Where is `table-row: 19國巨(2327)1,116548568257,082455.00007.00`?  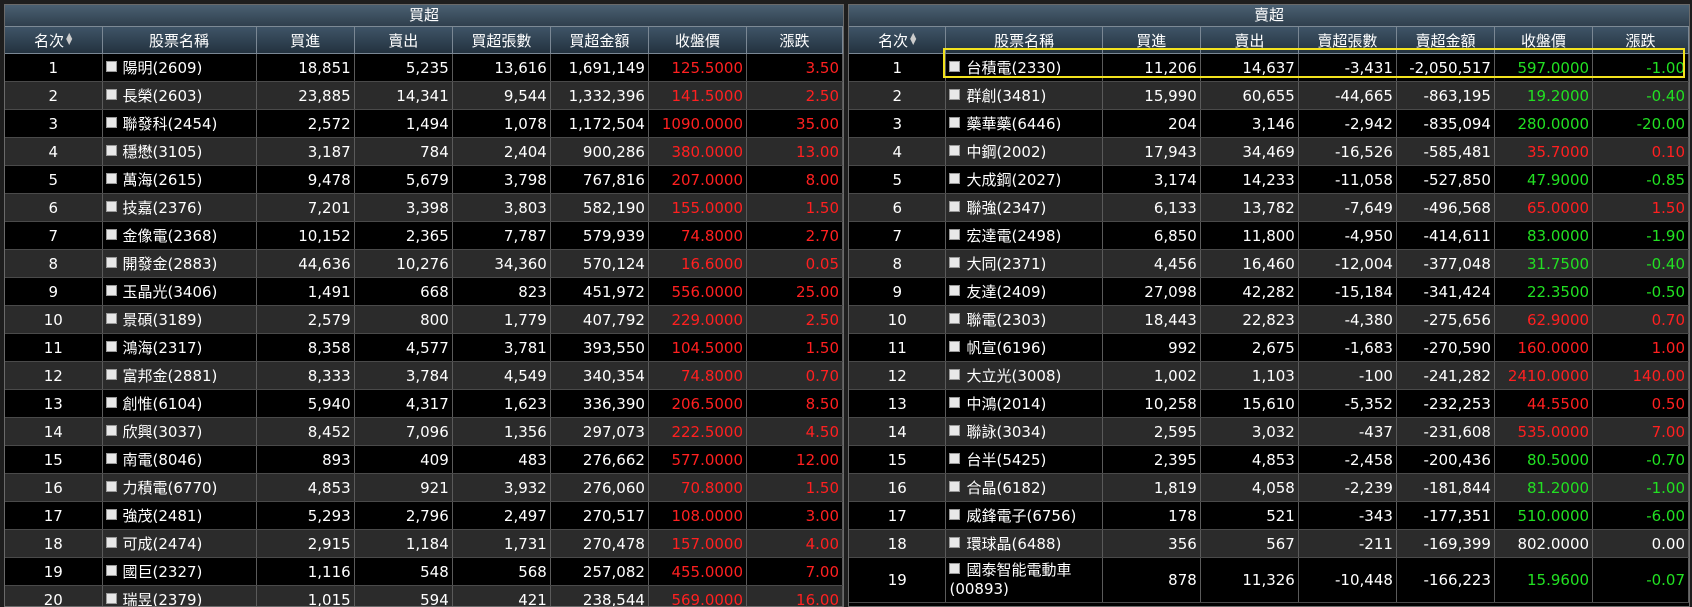
table-row: 19國巨(2327)1,116548568257,082455.00007.00 is located at coordinates (424, 572).